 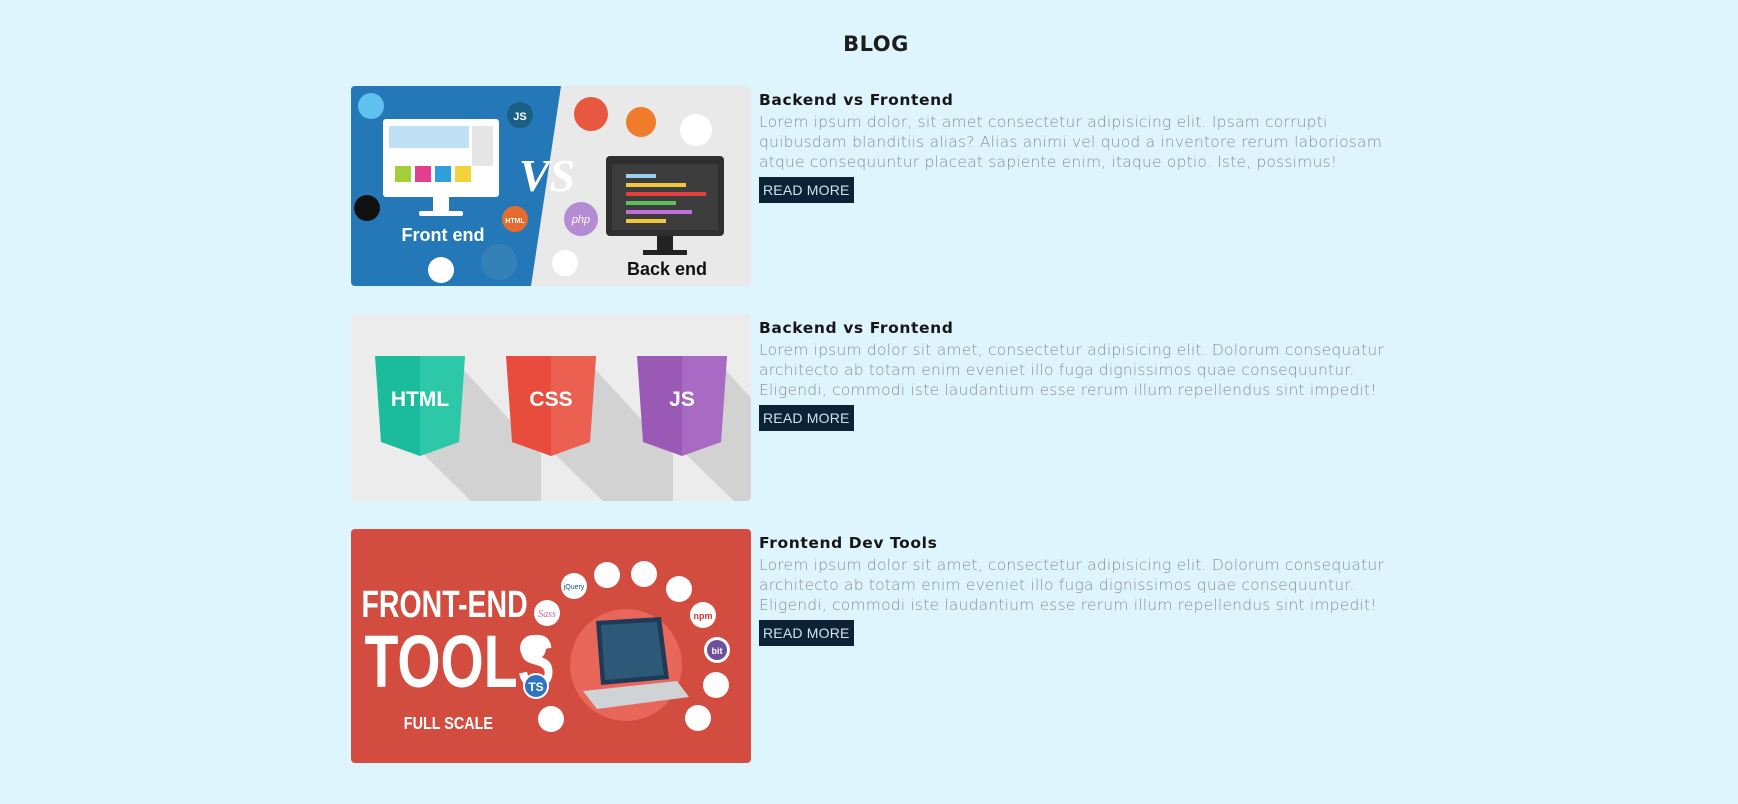 What do you see at coordinates (682, 399) in the screenshot?
I see `js-shield-label: JS` at bounding box center [682, 399].